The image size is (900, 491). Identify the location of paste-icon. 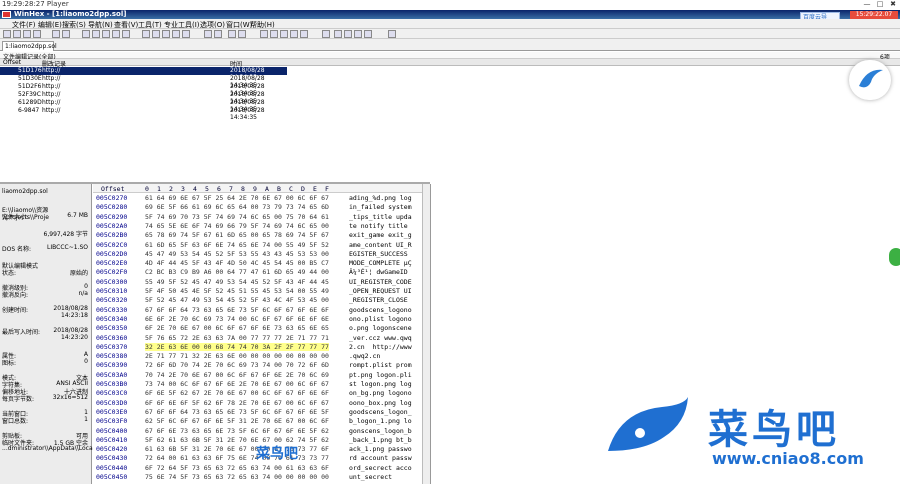
(106, 34).